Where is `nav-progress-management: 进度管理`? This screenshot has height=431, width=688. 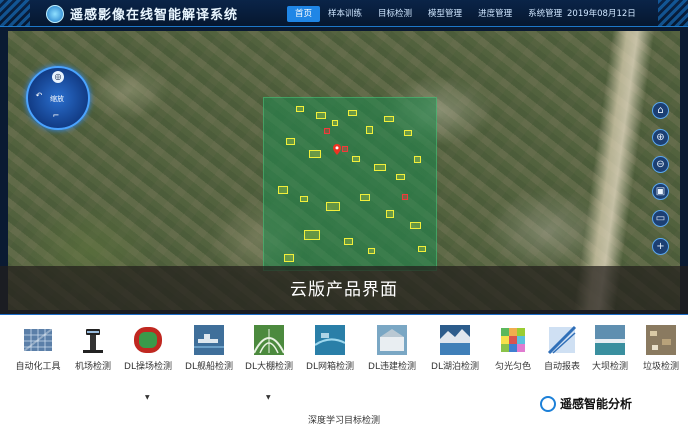 nav-progress-management: 进度管理 is located at coordinates (495, 14).